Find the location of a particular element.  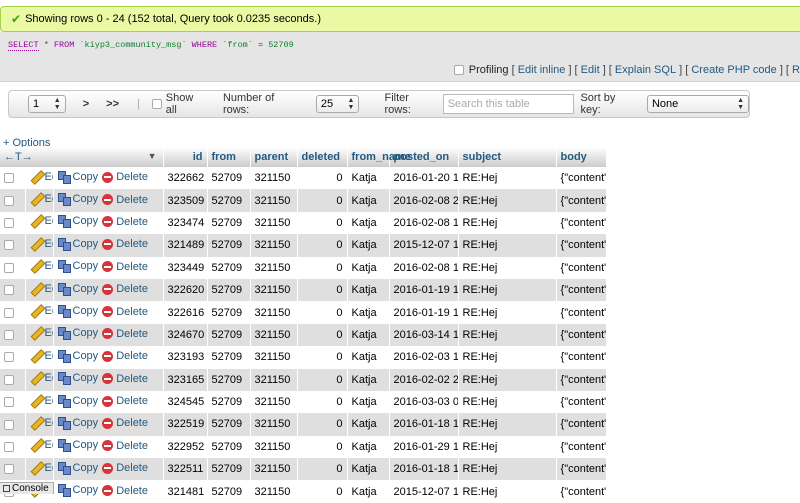

cell-posted-on: 2016-02-08 16:42:42 is located at coordinates (424, 223).